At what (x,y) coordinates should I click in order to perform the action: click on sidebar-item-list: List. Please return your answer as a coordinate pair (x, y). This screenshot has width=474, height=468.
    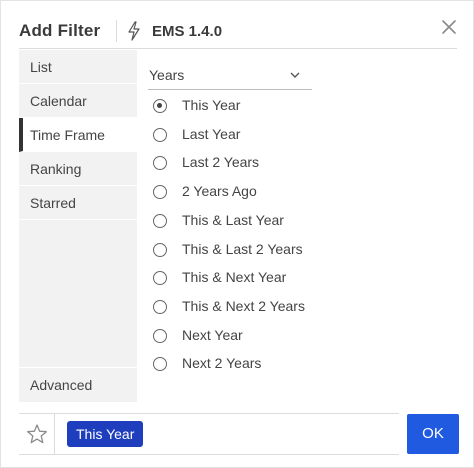
    Looking at the image, I should click on (78, 67).